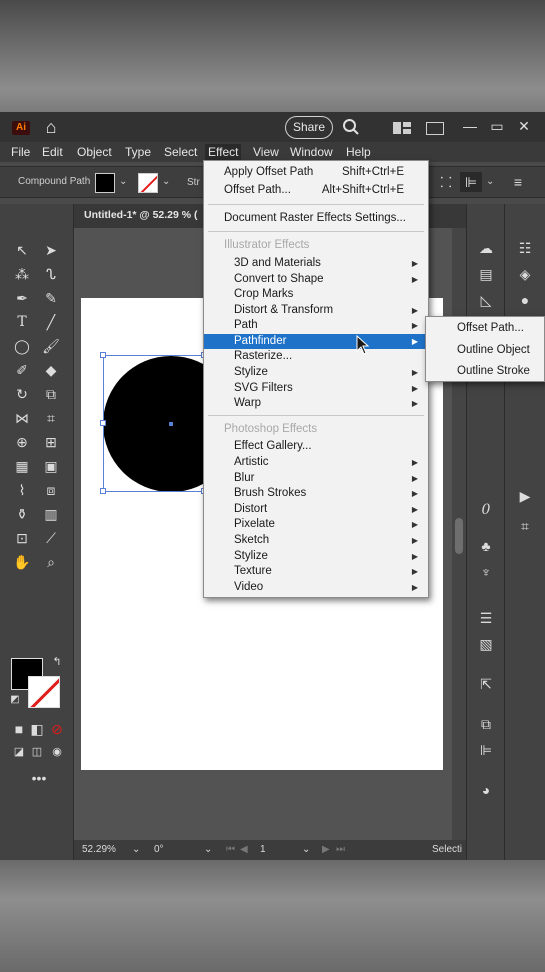  What do you see at coordinates (486, 546) in the screenshot?
I see `symbols-panel-icon: ♣` at bounding box center [486, 546].